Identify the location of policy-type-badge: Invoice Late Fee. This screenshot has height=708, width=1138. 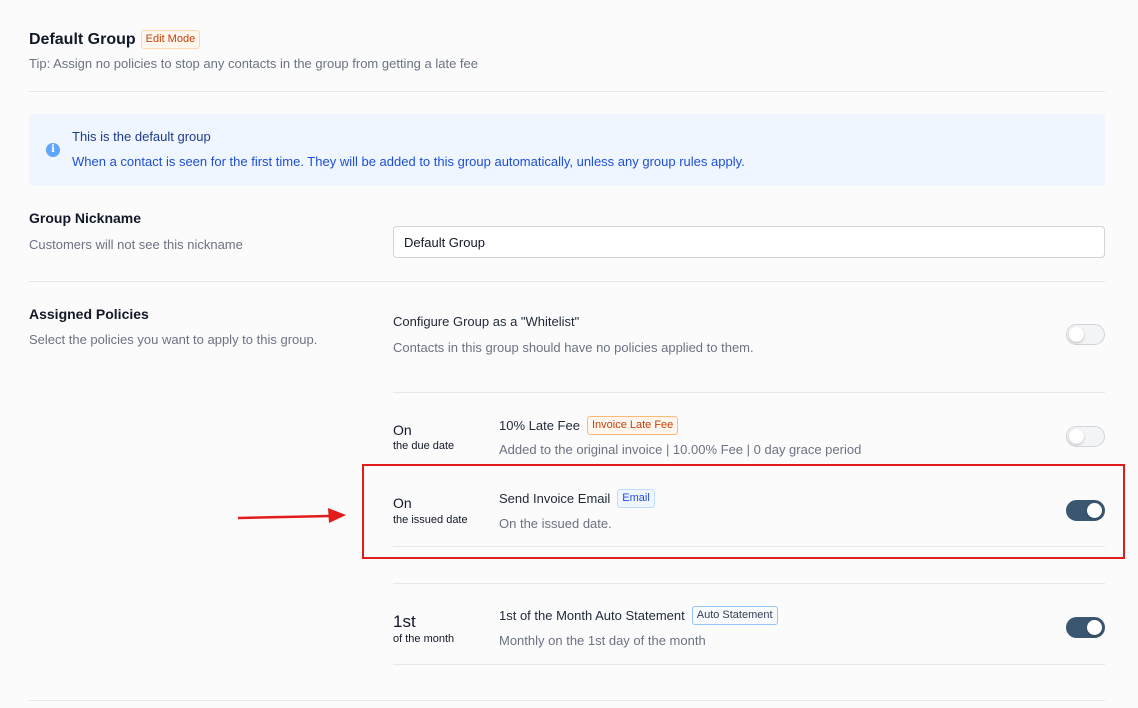
(632, 425).